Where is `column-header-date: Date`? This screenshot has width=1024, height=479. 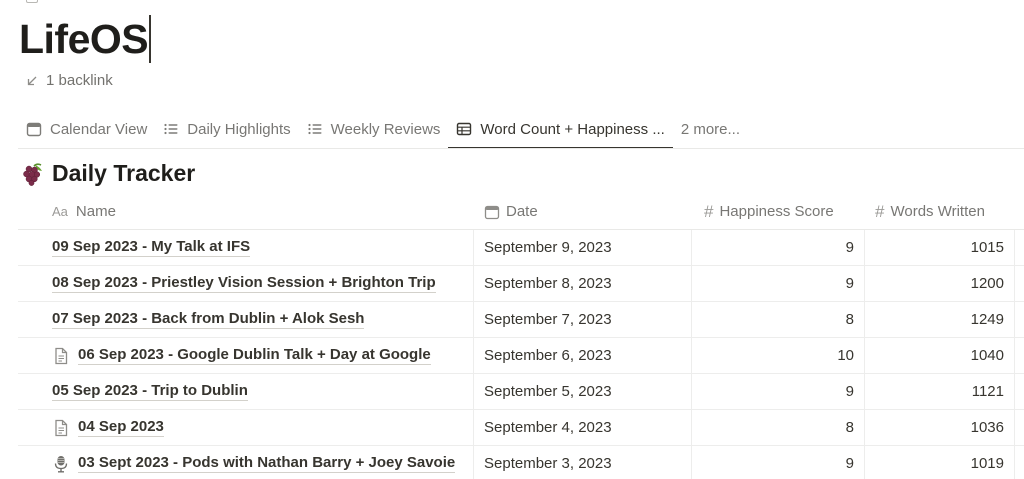
column-header-date: Date is located at coordinates (583, 211).